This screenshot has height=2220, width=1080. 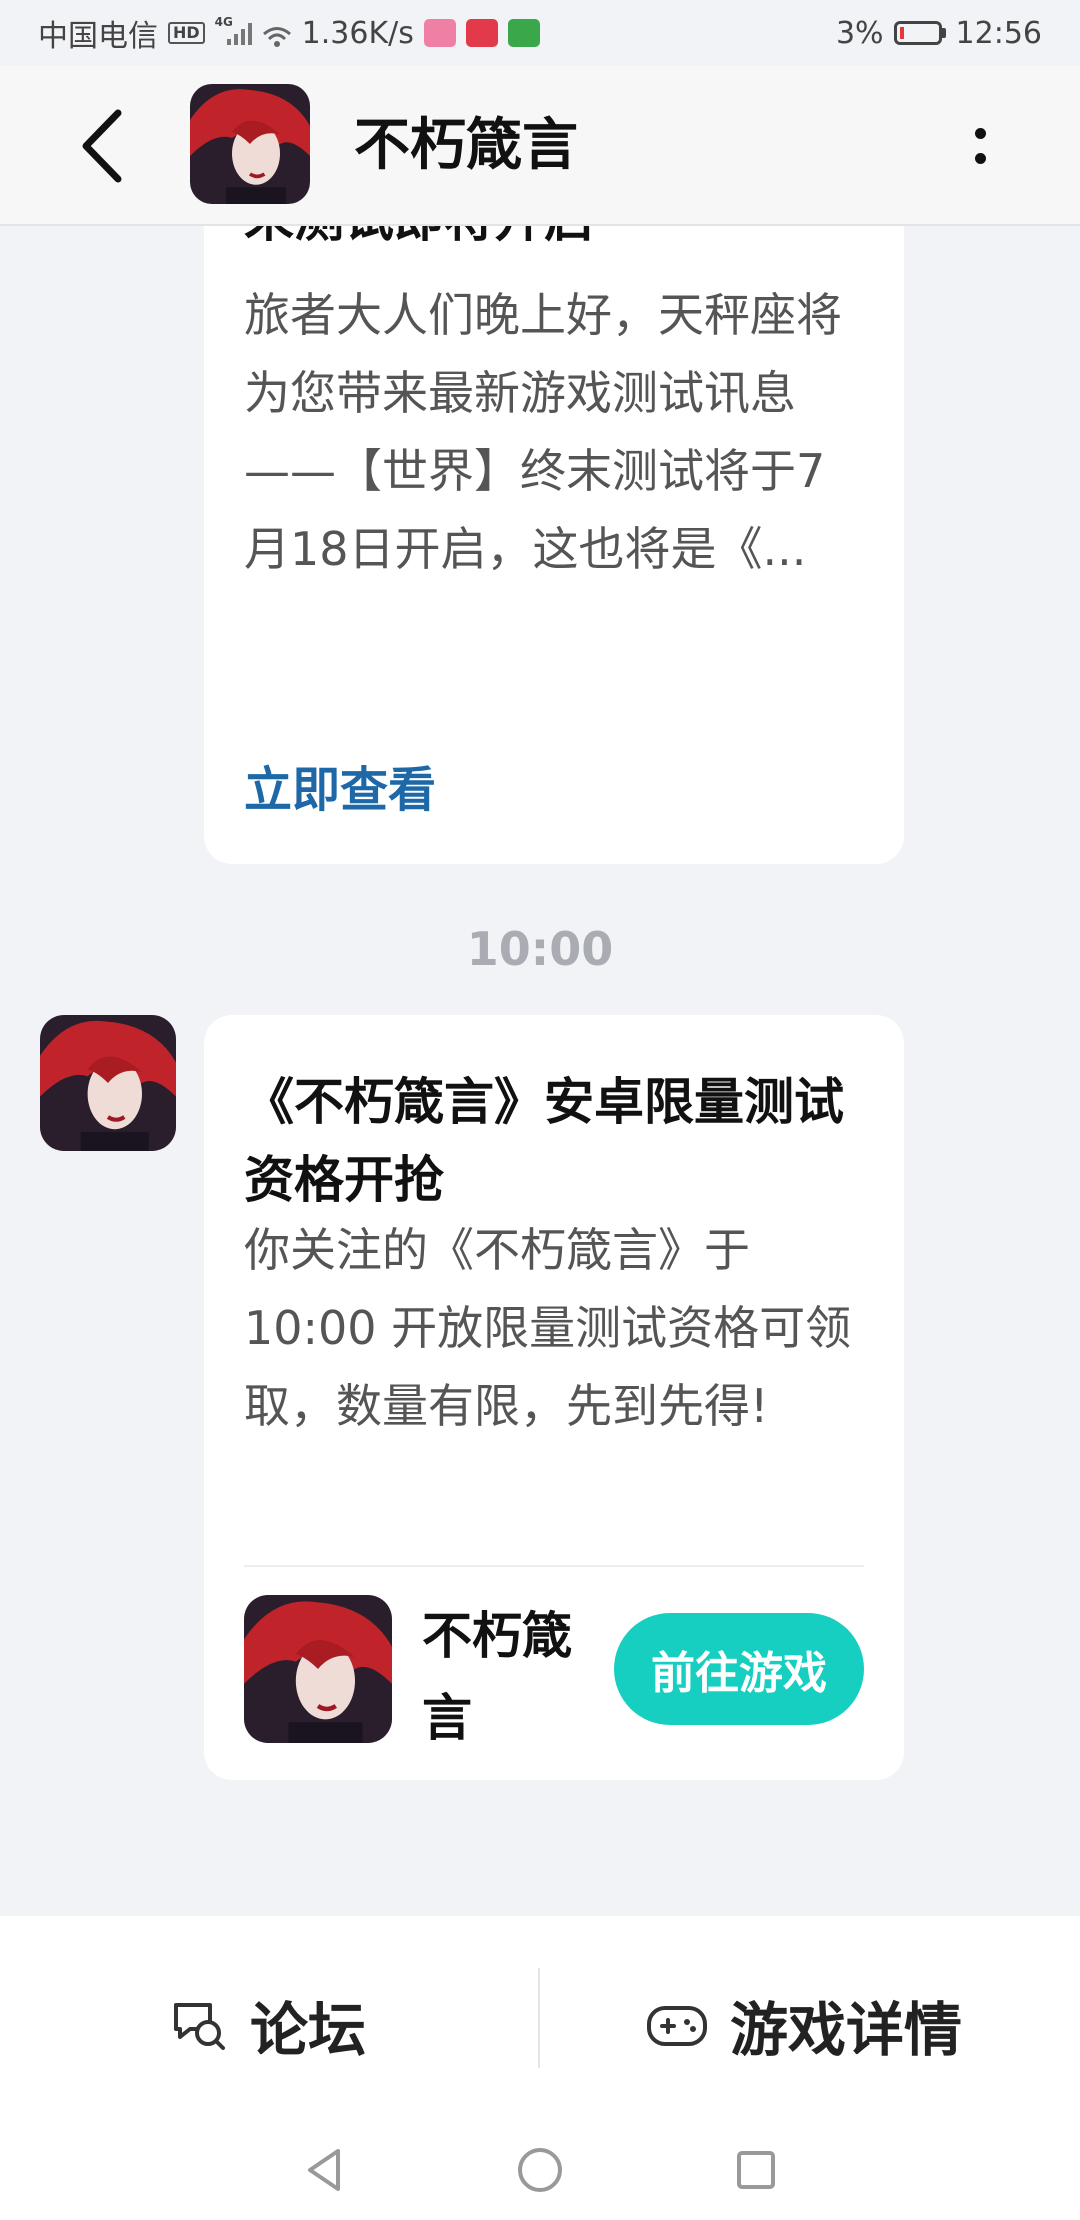 I want to click on chat-header: 不朽箴言, so click(x=540, y=146).